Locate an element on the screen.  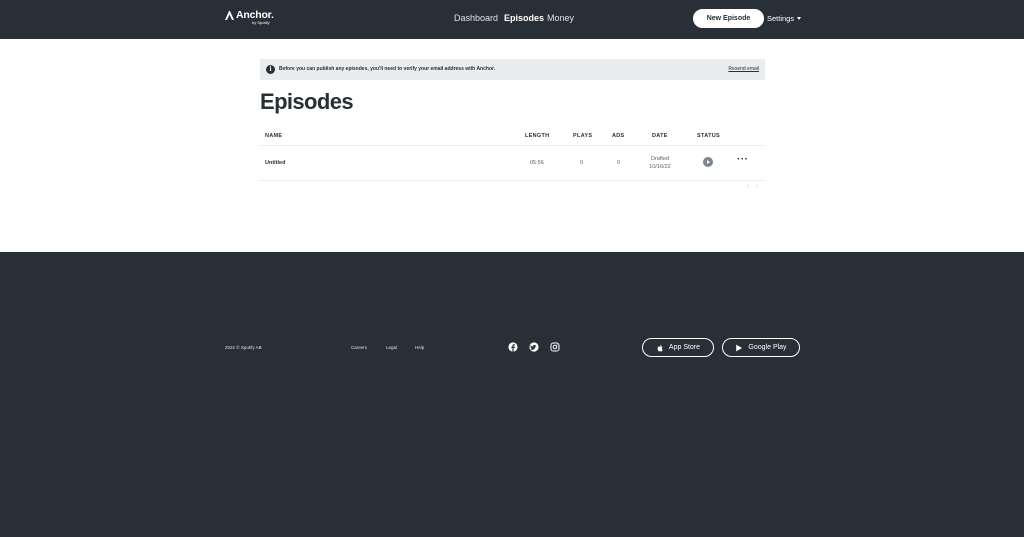
column-header-ads: ADS is located at coordinates (618, 136).